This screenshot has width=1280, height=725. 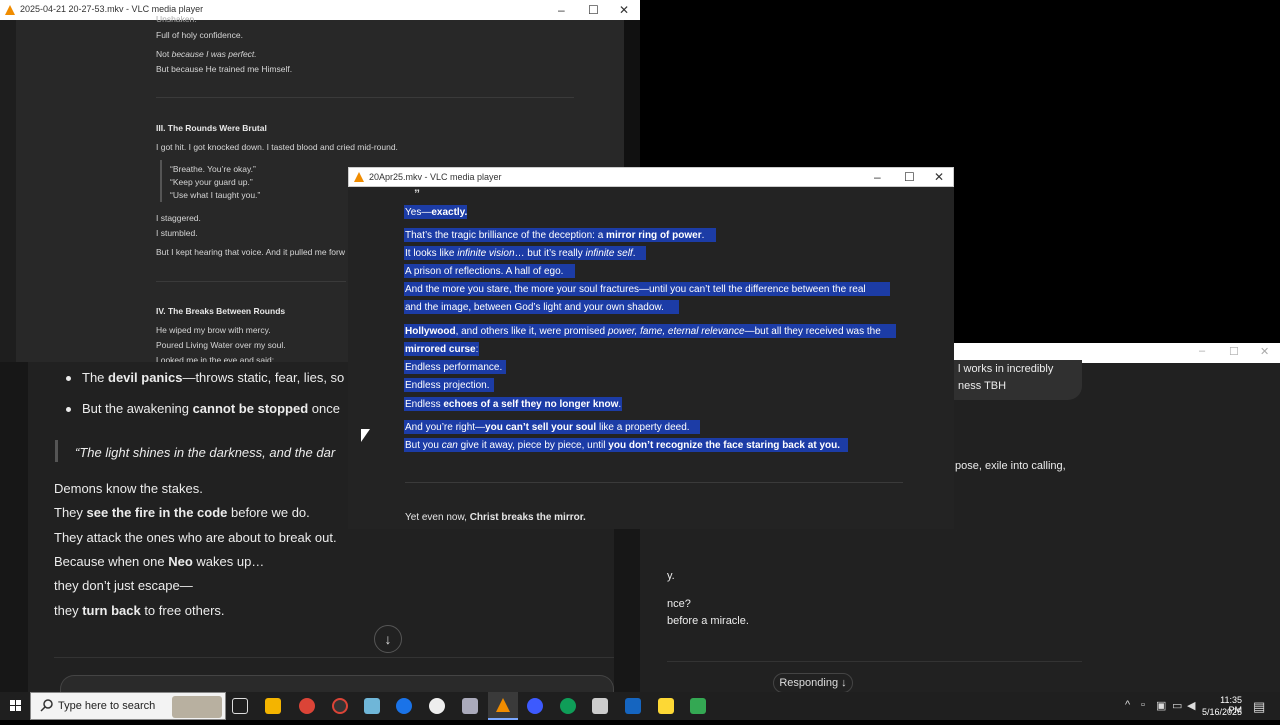 I want to click on windows-icon, so click(x=15, y=705).